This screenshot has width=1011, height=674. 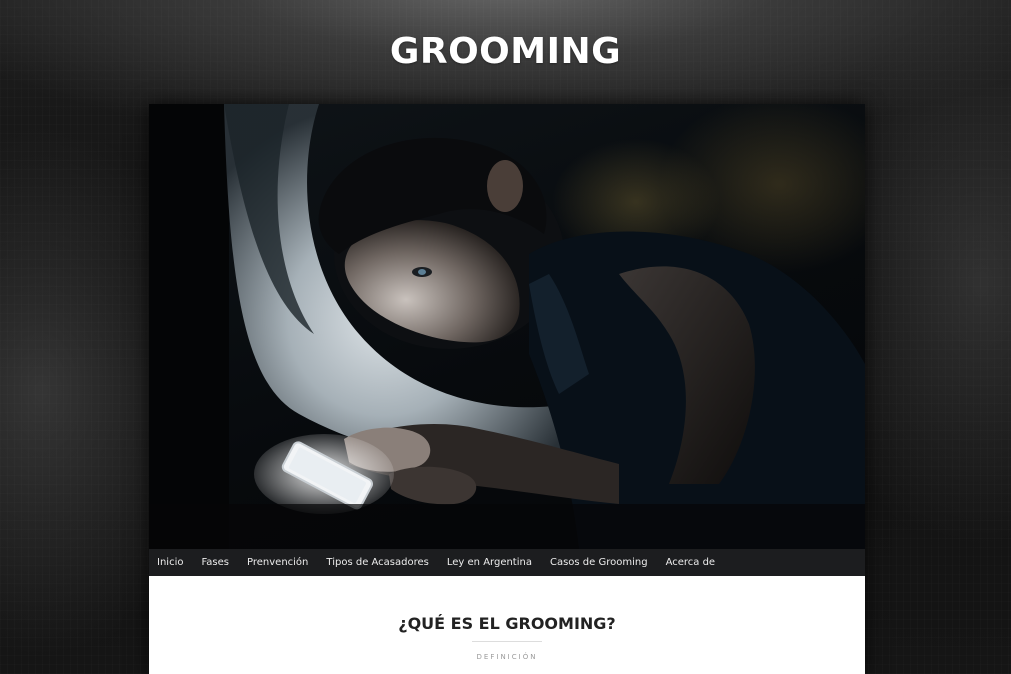 What do you see at coordinates (599, 562) in the screenshot?
I see `nav-item-casos-de-grooming: Casos de Grooming` at bounding box center [599, 562].